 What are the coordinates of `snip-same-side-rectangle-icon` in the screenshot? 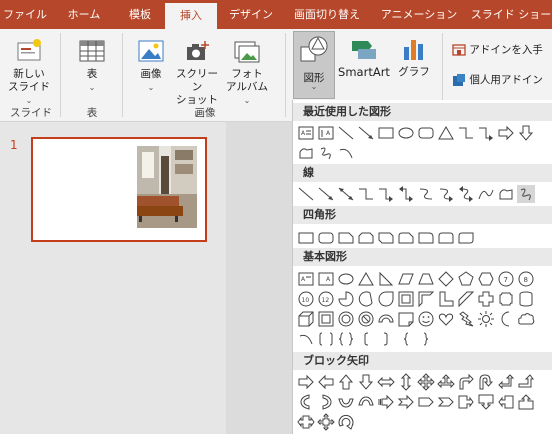 It's located at (366, 238).